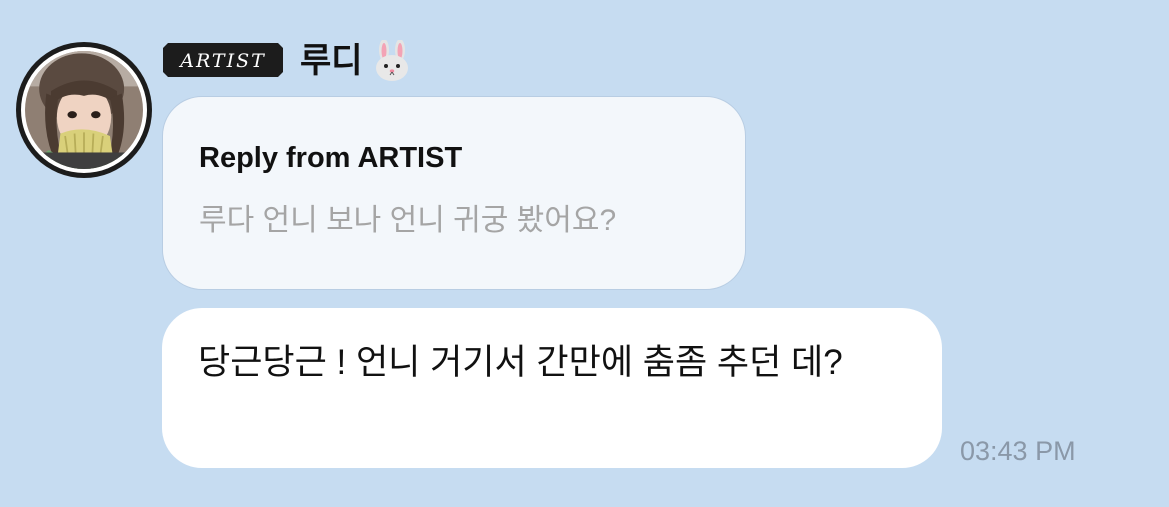 The width and height of the screenshot is (1169, 507). I want to click on avatar-ring, so click(84, 110).